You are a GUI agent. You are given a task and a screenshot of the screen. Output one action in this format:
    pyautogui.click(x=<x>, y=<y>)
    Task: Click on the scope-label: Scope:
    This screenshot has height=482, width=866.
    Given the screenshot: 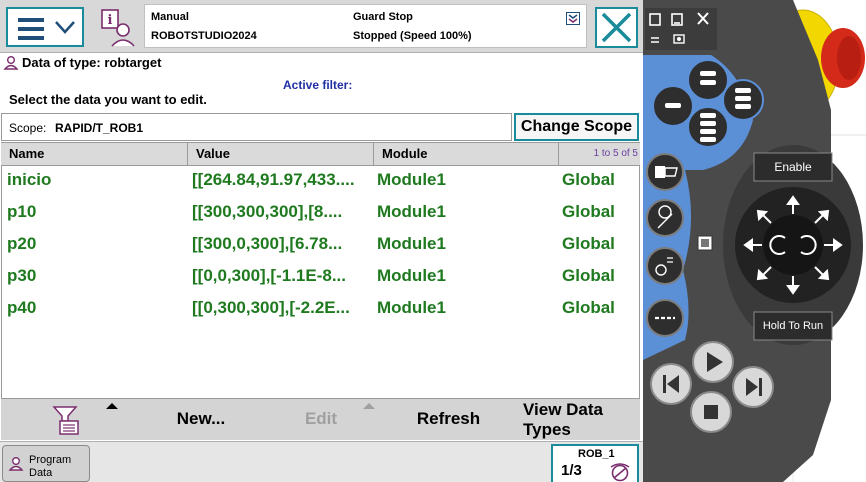 What is the action you would take?
    pyautogui.click(x=28, y=128)
    